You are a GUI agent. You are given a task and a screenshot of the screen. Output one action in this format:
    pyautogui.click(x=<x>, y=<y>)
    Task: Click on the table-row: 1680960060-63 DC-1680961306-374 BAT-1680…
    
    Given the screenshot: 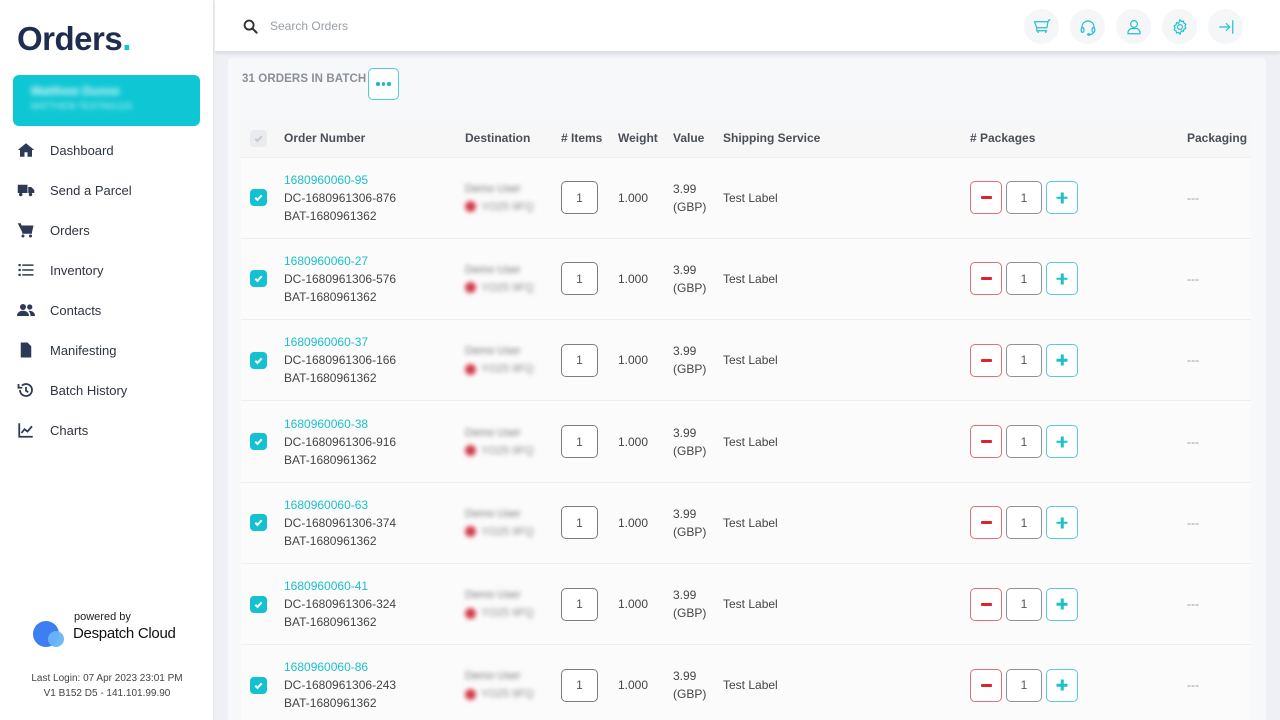 What is the action you would take?
    pyautogui.click(x=746, y=523)
    